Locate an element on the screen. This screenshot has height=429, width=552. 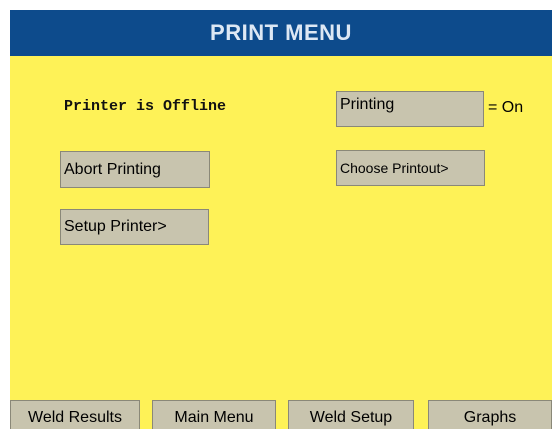
tab-weld-results: Weld Results is located at coordinates (75, 414).